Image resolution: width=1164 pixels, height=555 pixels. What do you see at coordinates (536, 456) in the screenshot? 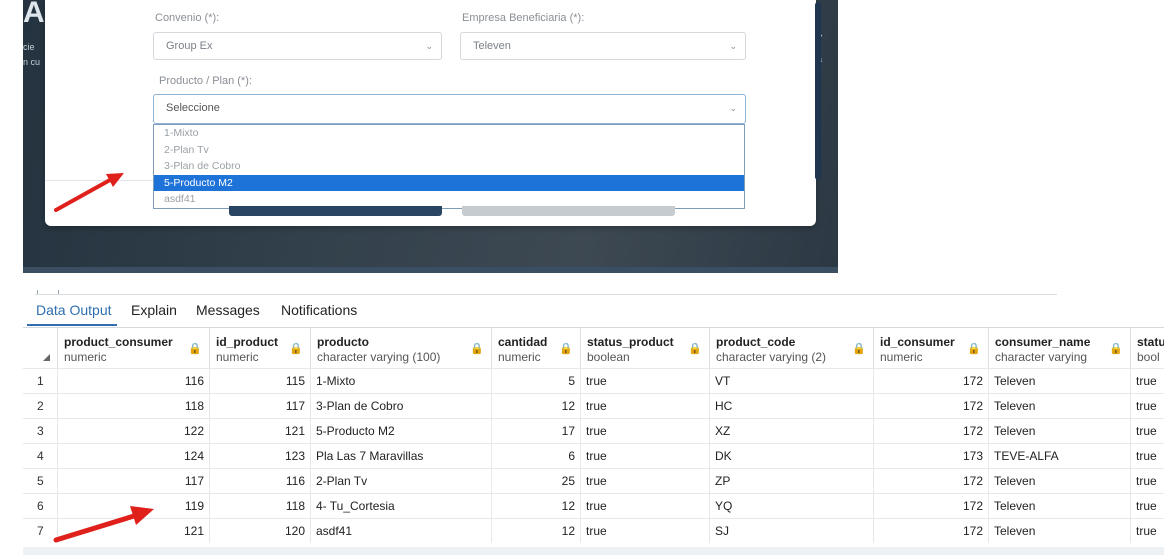
I see `table-cell: 6` at bounding box center [536, 456].